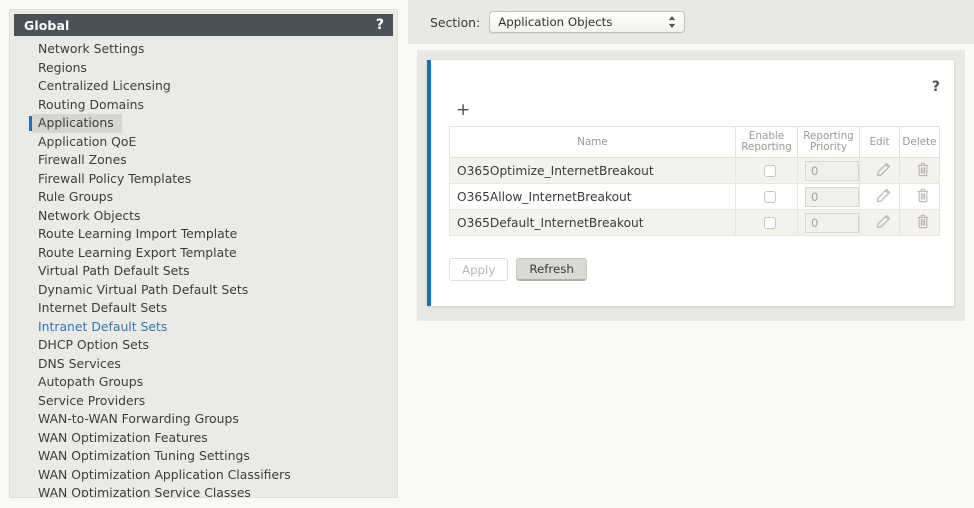 The width and height of the screenshot is (974, 508). What do you see at coordinates (203, 401) in the screenshot?
I see `sidebar-item-service-providers: Service Providers` at bounding box center [203, 401].